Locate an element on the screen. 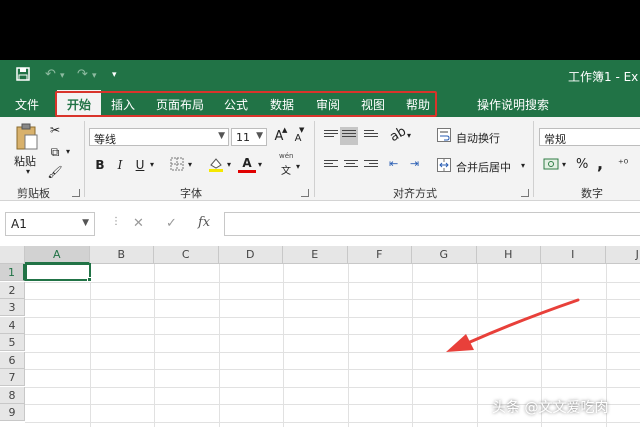  annotation-arrow is located at coordinates (513, 325).